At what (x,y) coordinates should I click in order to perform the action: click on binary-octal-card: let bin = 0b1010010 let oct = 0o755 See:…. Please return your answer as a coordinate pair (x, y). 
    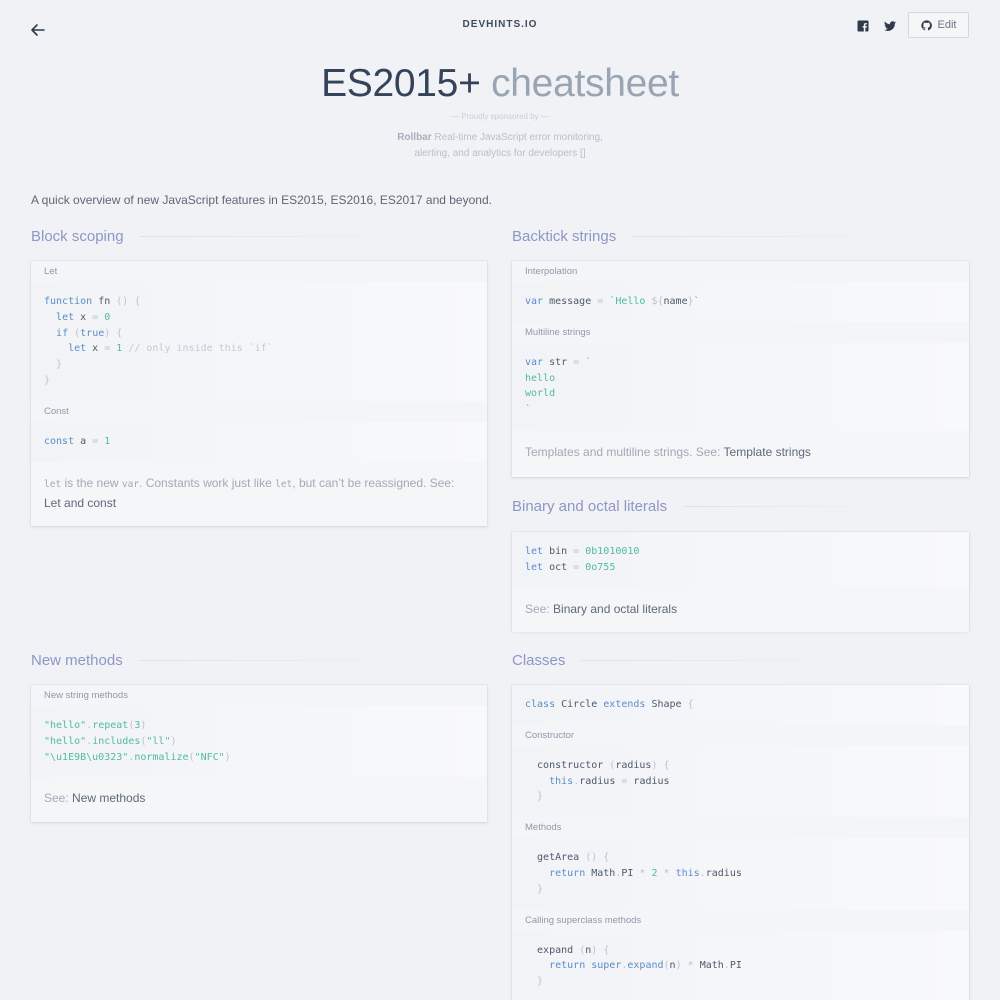
    Looking at the image, I should click on (740, 582).